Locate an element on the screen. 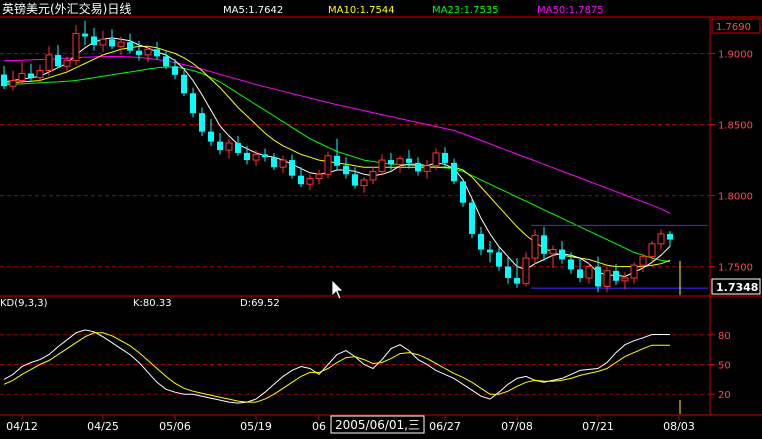 This screenshot has height=439, width=762. x-tick-label: 06 is located at coordinates (319, 426).